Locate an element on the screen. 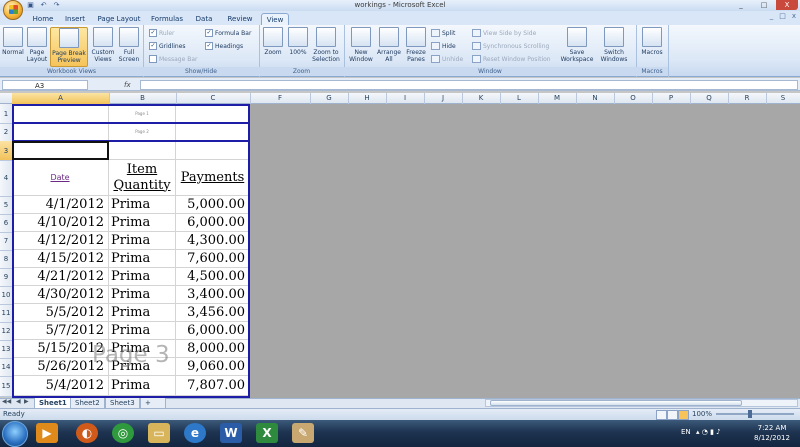  column-header: J is located at coordinates (443, 98).